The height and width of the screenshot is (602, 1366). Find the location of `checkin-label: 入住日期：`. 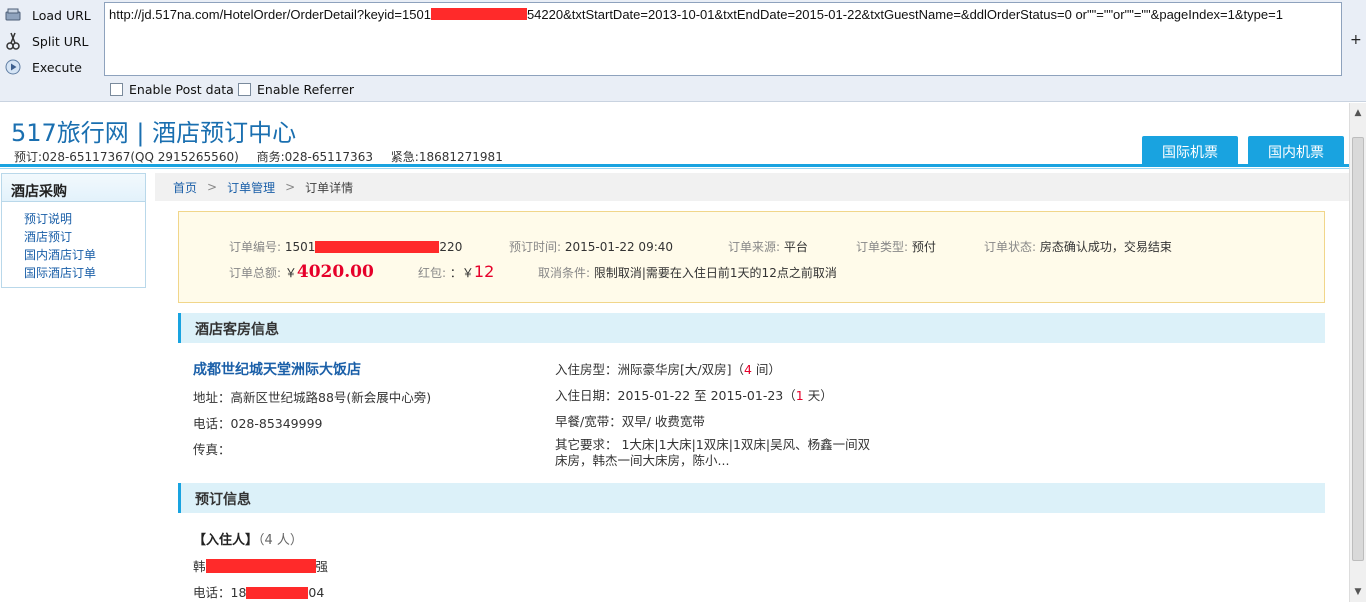

checkin-label: 入住日期： is located at coordinates (586, 395).